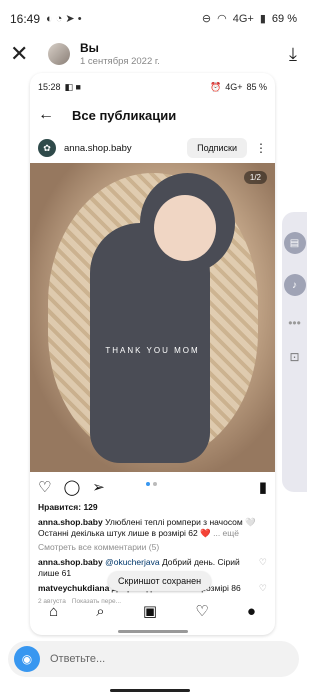 This screenshot has width=320, height=699. What do you see at coordinates (155, 484) in the screenshot?
I see `pager-dot` at bounding box center [155, 484].